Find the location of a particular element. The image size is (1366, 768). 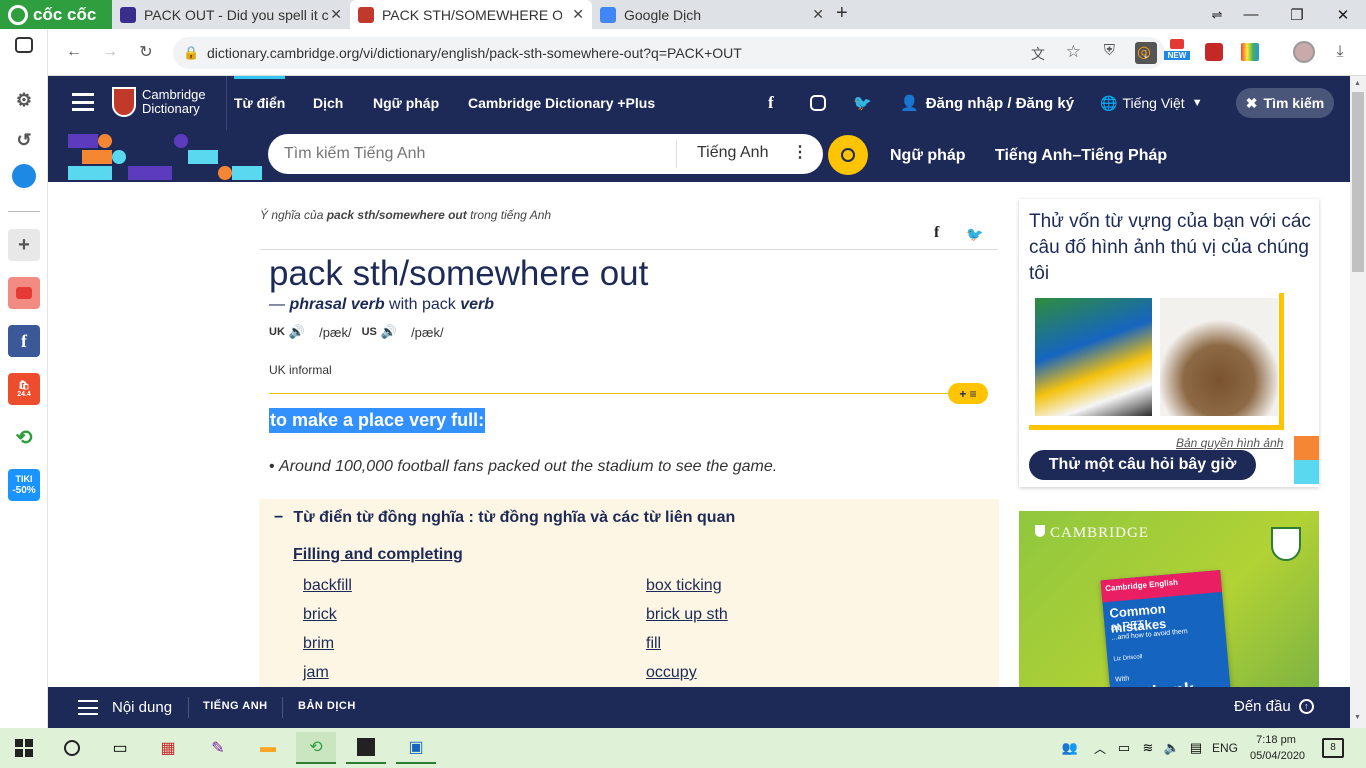

file-explorer-icon: ▬ is located at coordinates (268, 748).